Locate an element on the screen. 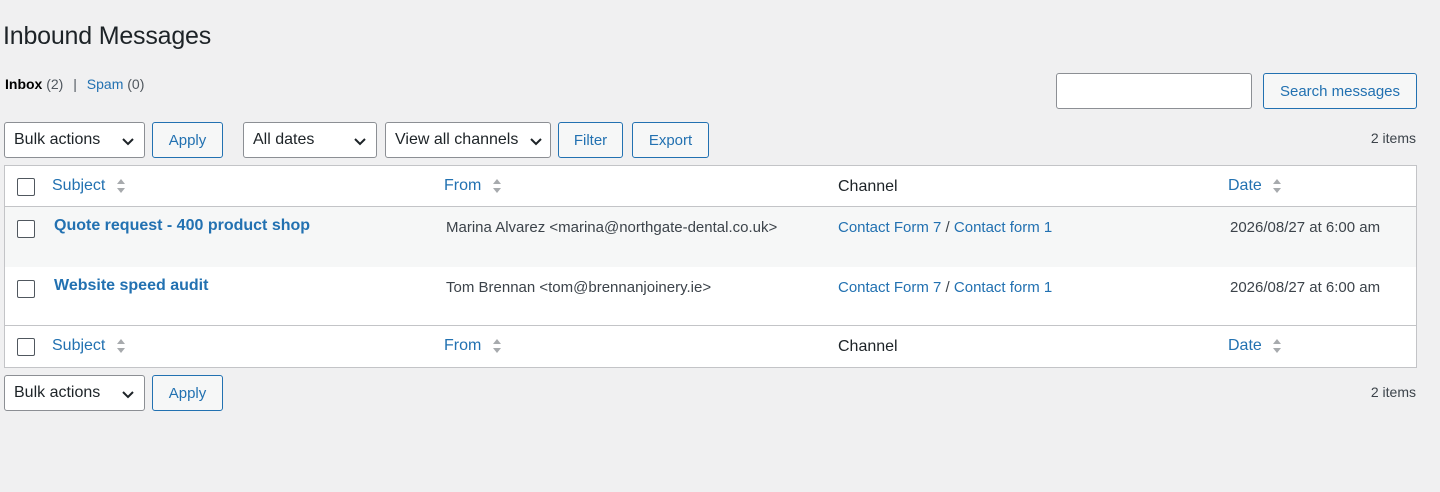  table-footer-row: Subject From Channel Date is located at coordinates (710, 346).